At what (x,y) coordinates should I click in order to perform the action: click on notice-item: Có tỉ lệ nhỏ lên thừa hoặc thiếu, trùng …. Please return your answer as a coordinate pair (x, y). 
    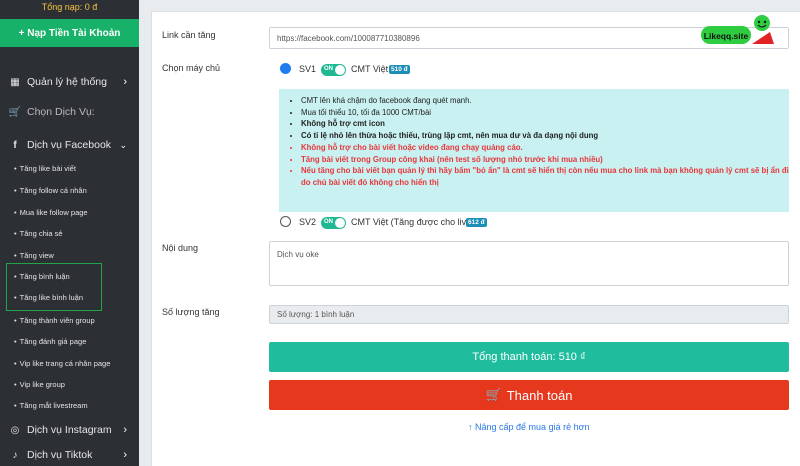
    Looking at the image, I should click on (545, 136).